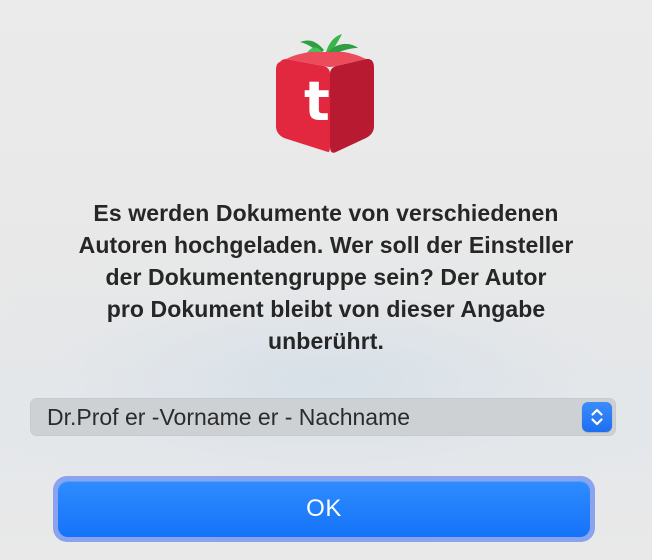  Describe the element at coordinates (326, 341) in the screenshot. I see `message-line: unberührt.` at that location.